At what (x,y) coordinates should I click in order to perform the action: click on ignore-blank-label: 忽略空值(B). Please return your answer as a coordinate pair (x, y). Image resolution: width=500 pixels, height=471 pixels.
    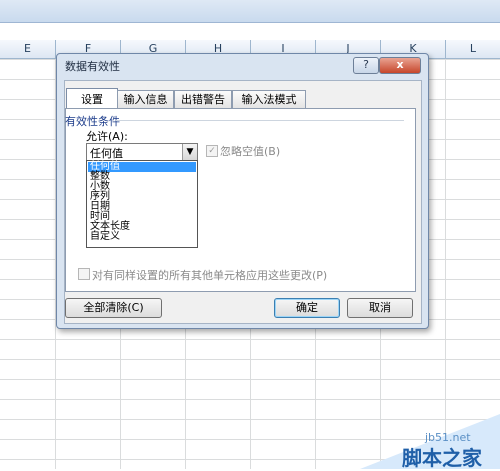
    Looking at the image, I should click on (250, 151).